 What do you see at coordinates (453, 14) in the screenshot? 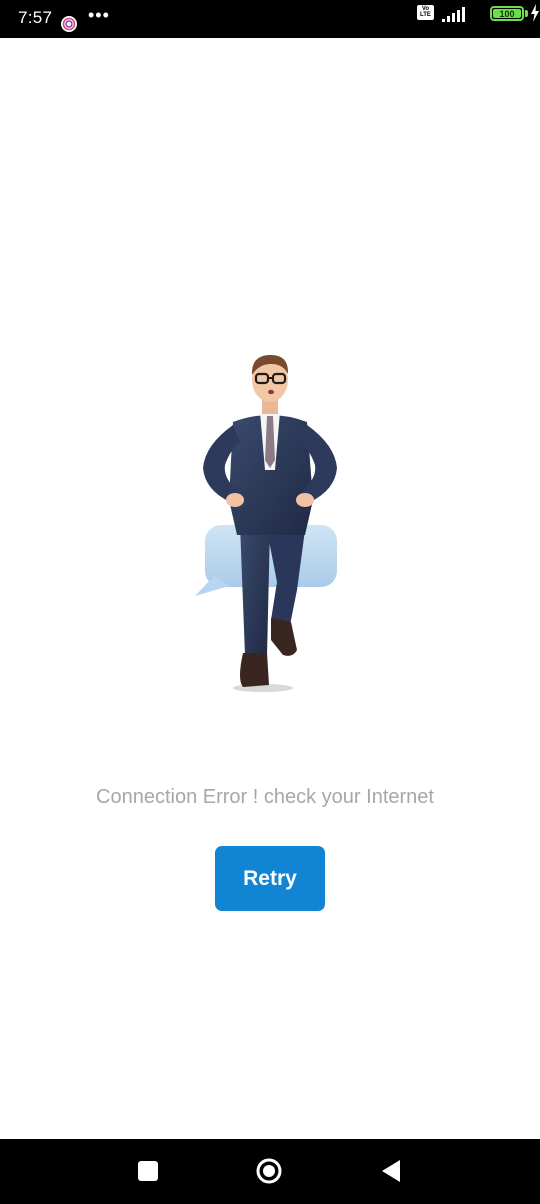
I see `signal-strength-icon` at bounding box center [453, 14].